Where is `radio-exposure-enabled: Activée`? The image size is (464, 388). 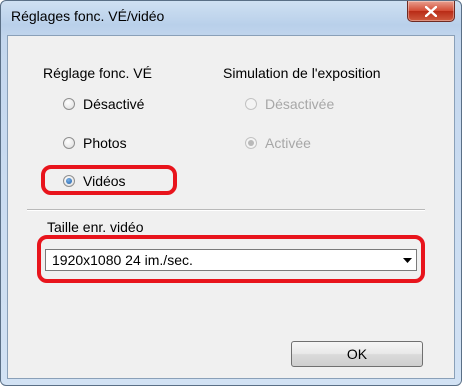
radio-exposure-enabled: Activée is located at coordinates (278, 143).